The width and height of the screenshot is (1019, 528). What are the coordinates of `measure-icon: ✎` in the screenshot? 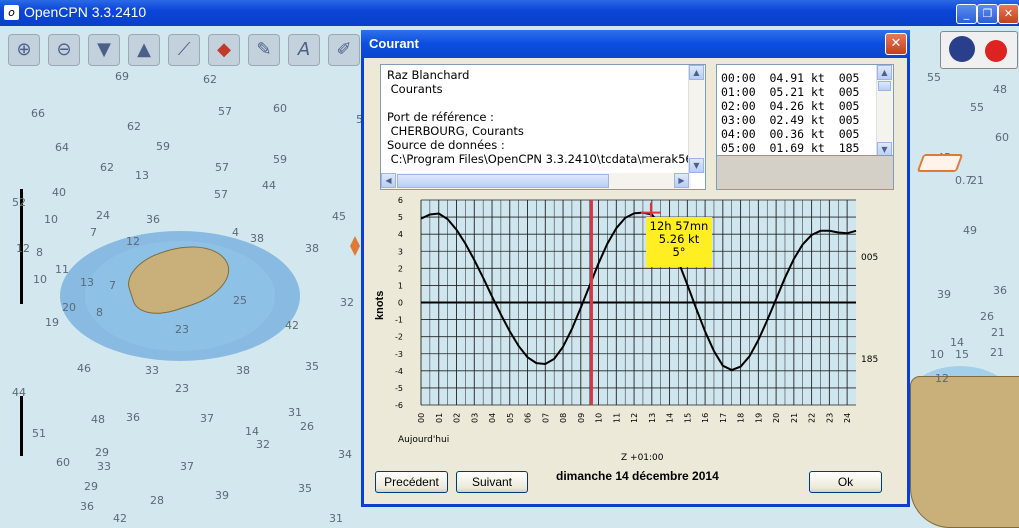 It's located at (264, 50).